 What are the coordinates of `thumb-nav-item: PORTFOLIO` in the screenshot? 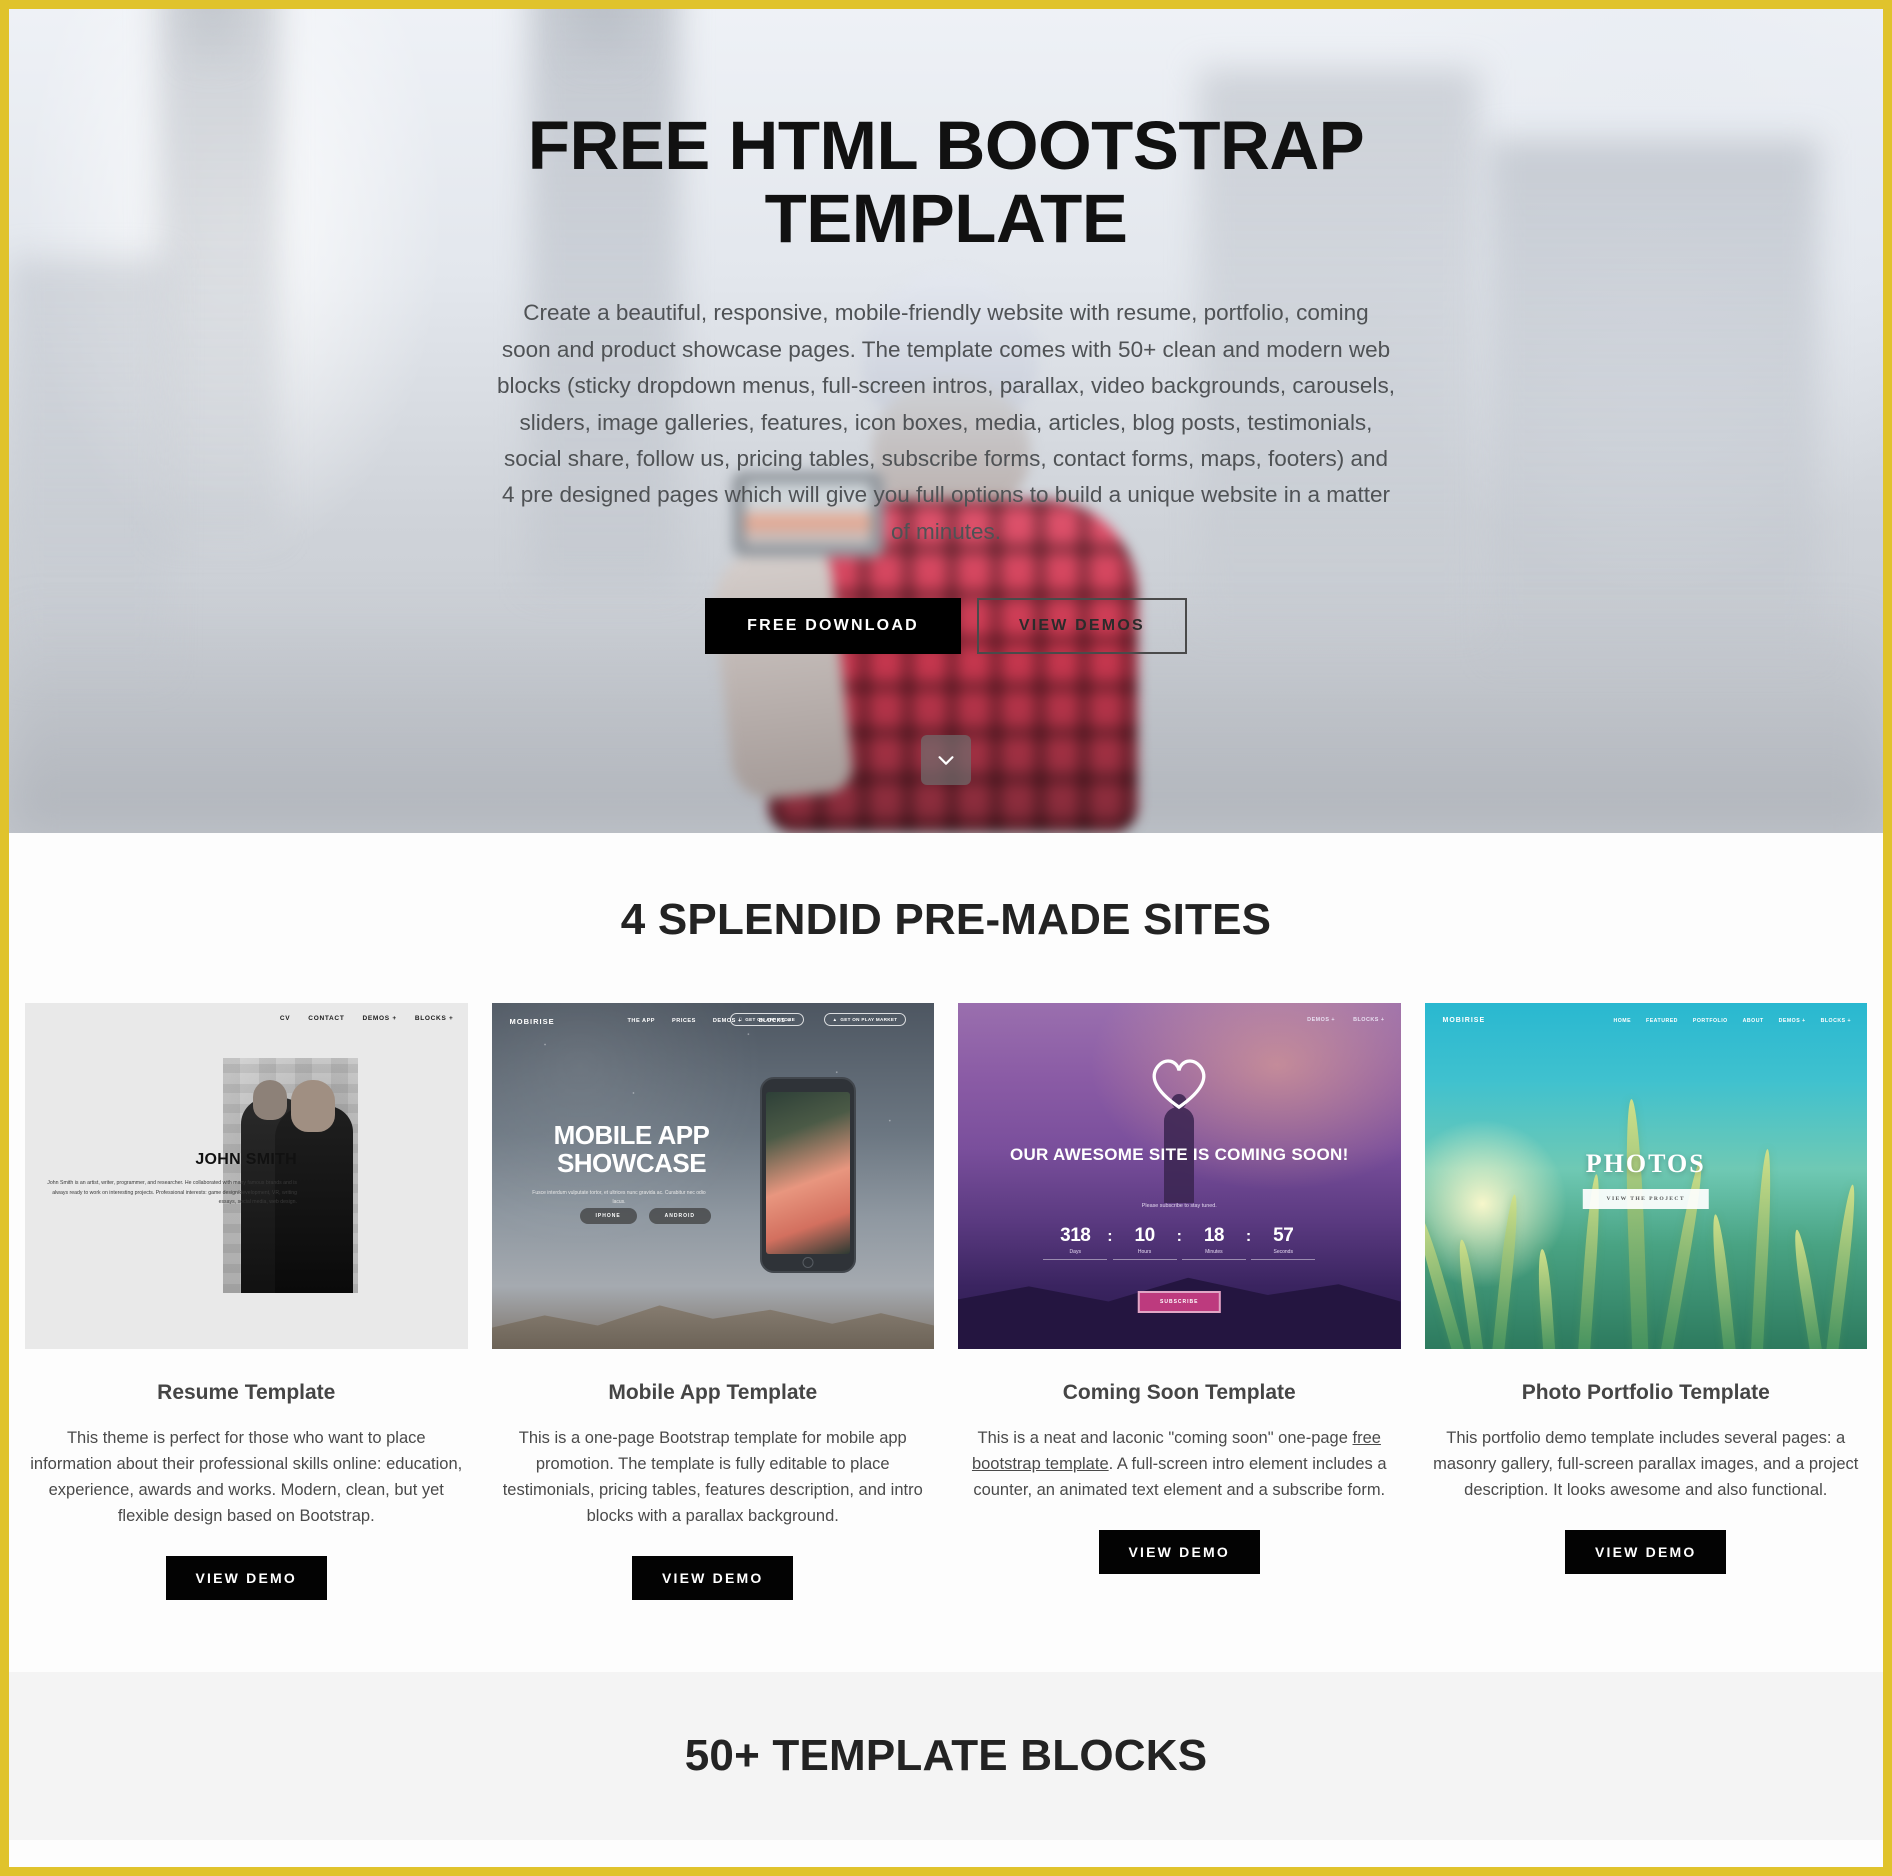 It's located at (1710, 1021).